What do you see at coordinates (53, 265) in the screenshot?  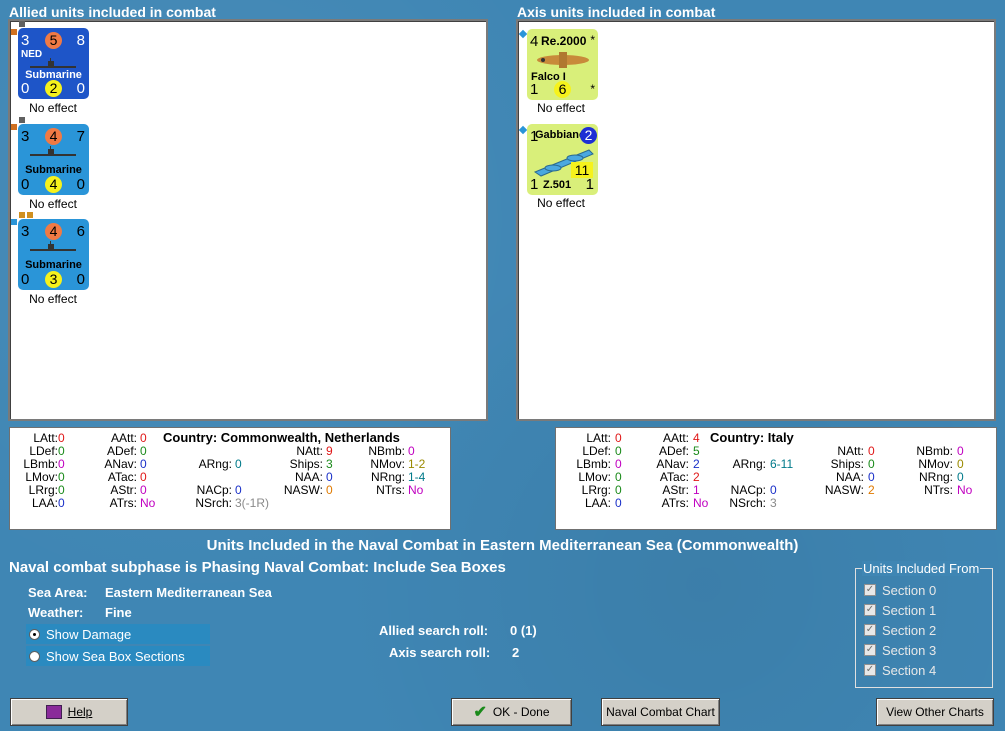 I see `counter-name: Submarine` at bounding box center [53, 265].